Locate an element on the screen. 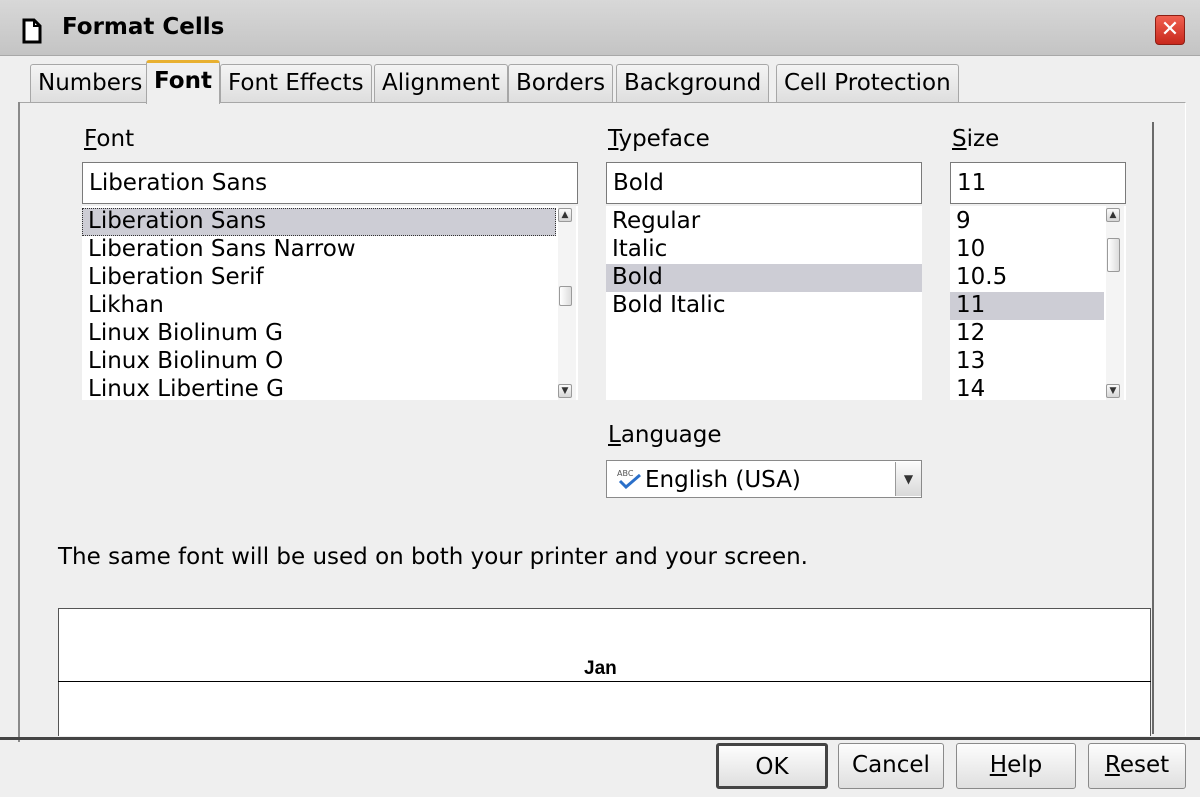  cancel-button: Cancel is located at coordinates (891, 766).